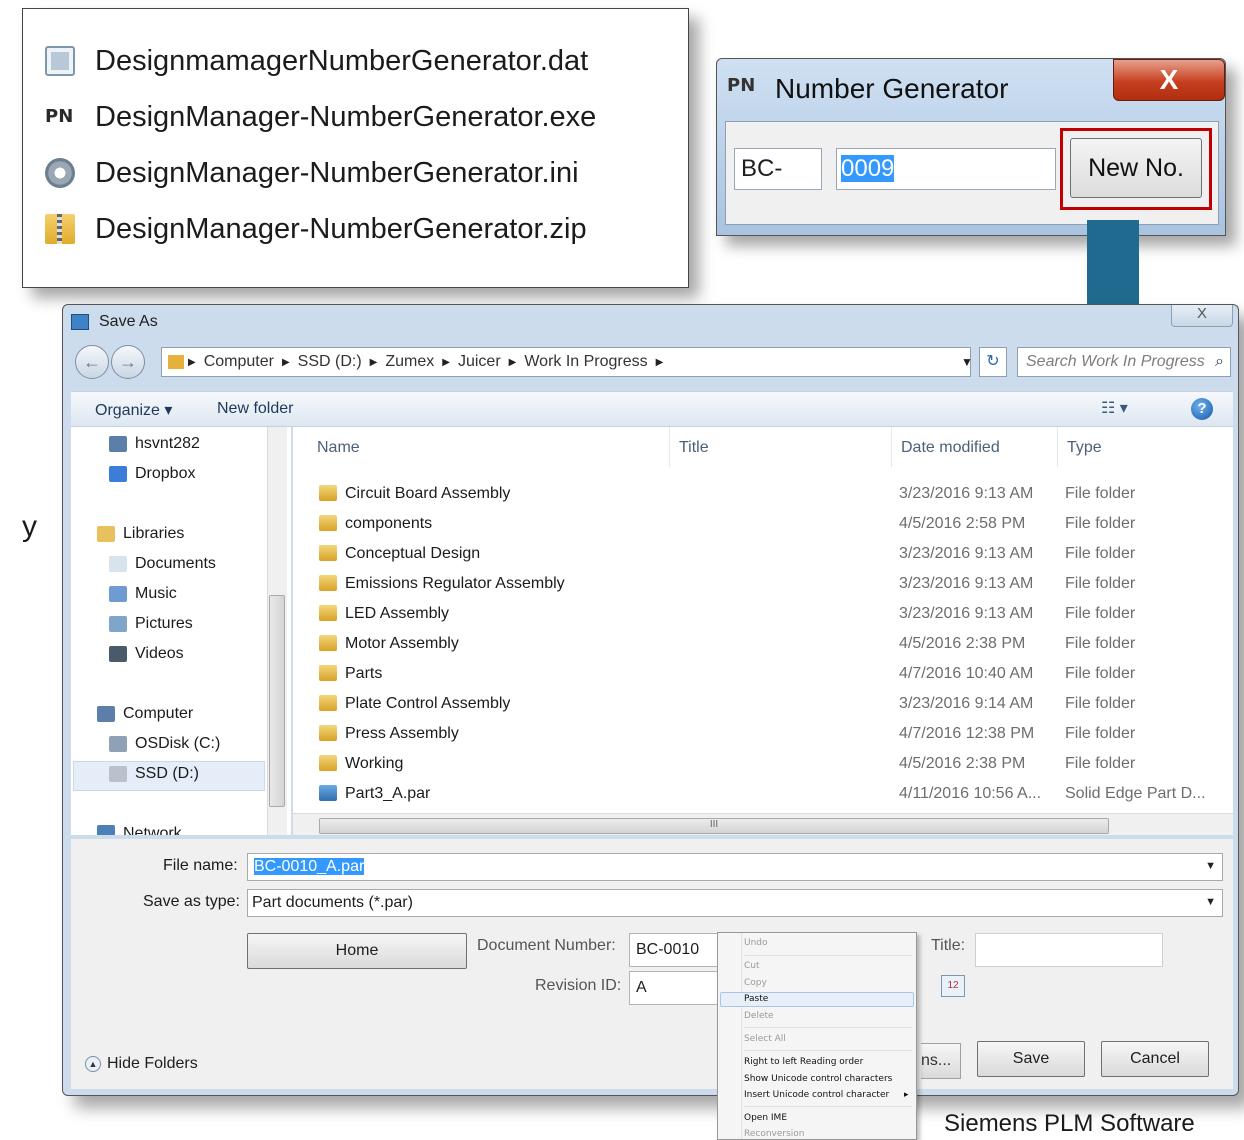  I want to click on nav-item-videos: Videos, so click(146, 654).